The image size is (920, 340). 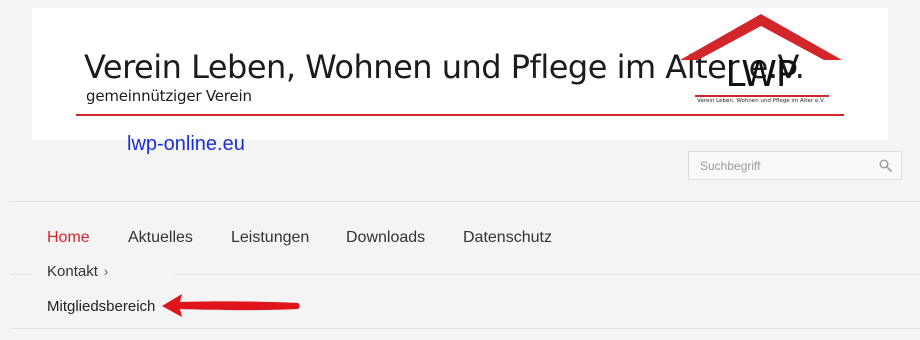 What do you see at coordinates (465, 201) in the screenshot?
I see `nav-top-divider` at bounding box center [465, 201].